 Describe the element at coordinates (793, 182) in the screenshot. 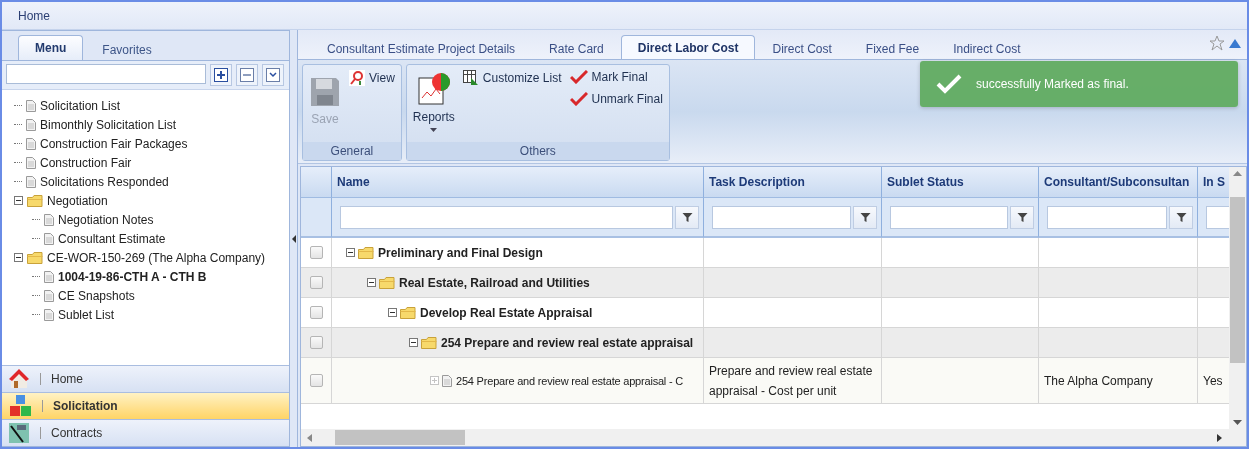

I see `column-header: Task Description` at that location.